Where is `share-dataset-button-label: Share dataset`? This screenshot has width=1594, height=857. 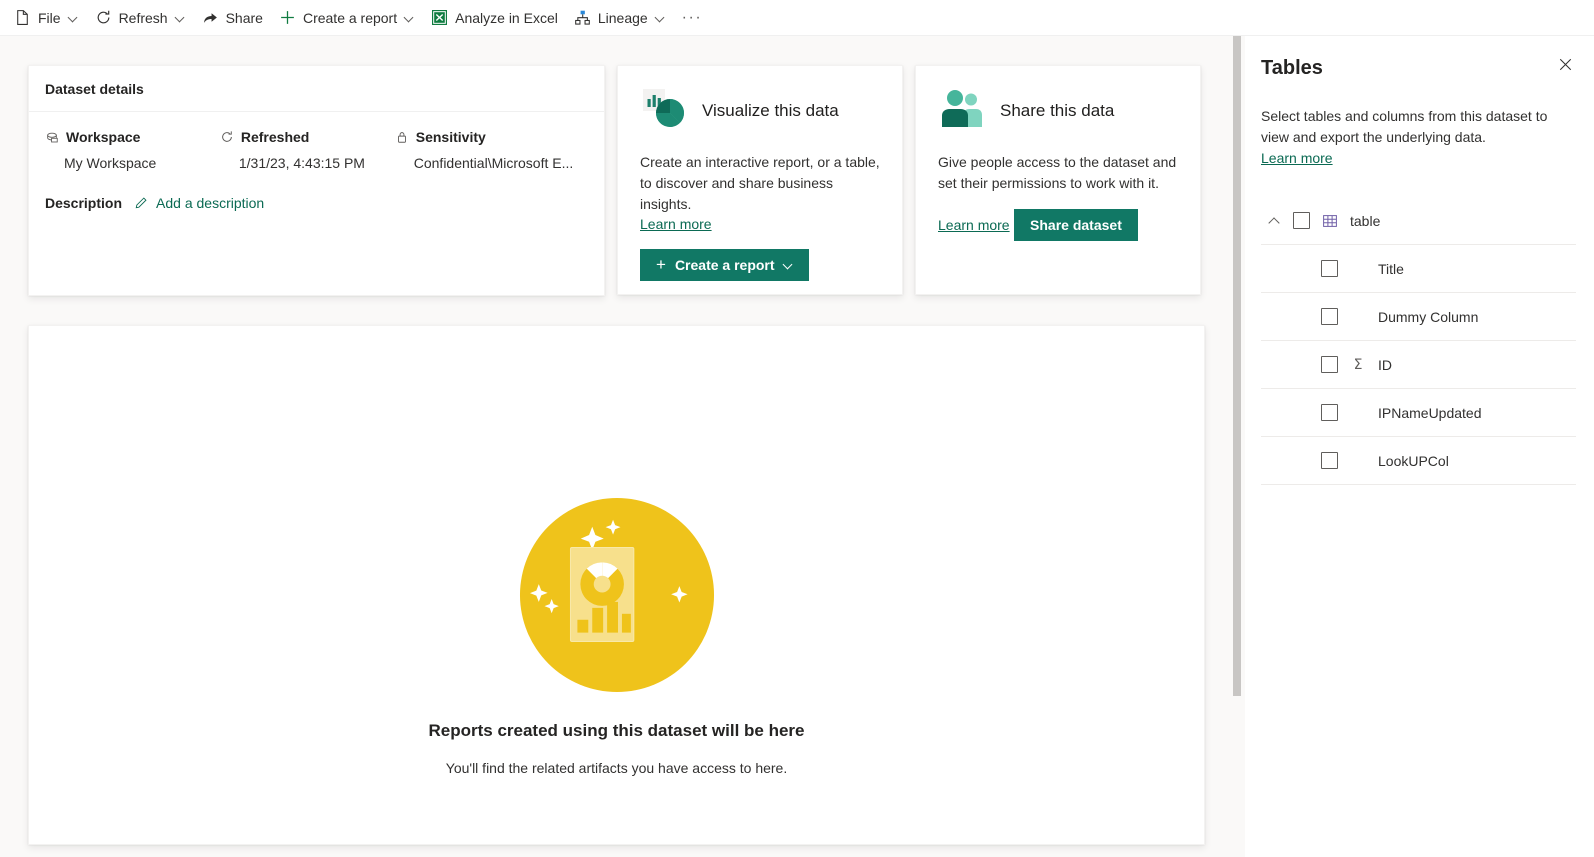
share-dataset-button-label: Share dataset is located at coordinates (1076, 225).